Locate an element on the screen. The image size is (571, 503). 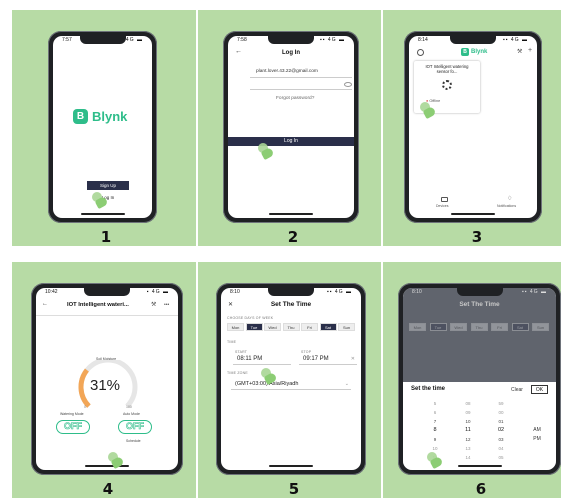
gauge-max: 100 is located at coordinates (129, 407).